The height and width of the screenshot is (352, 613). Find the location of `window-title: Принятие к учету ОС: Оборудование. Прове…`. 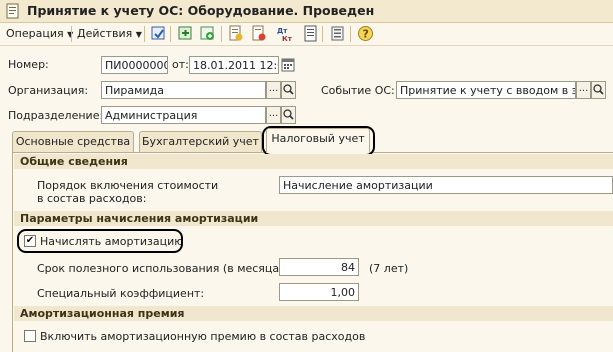

window-title: Принятие к учету ОС: Оборудование. Прове… is located at coordinates (201, 10).